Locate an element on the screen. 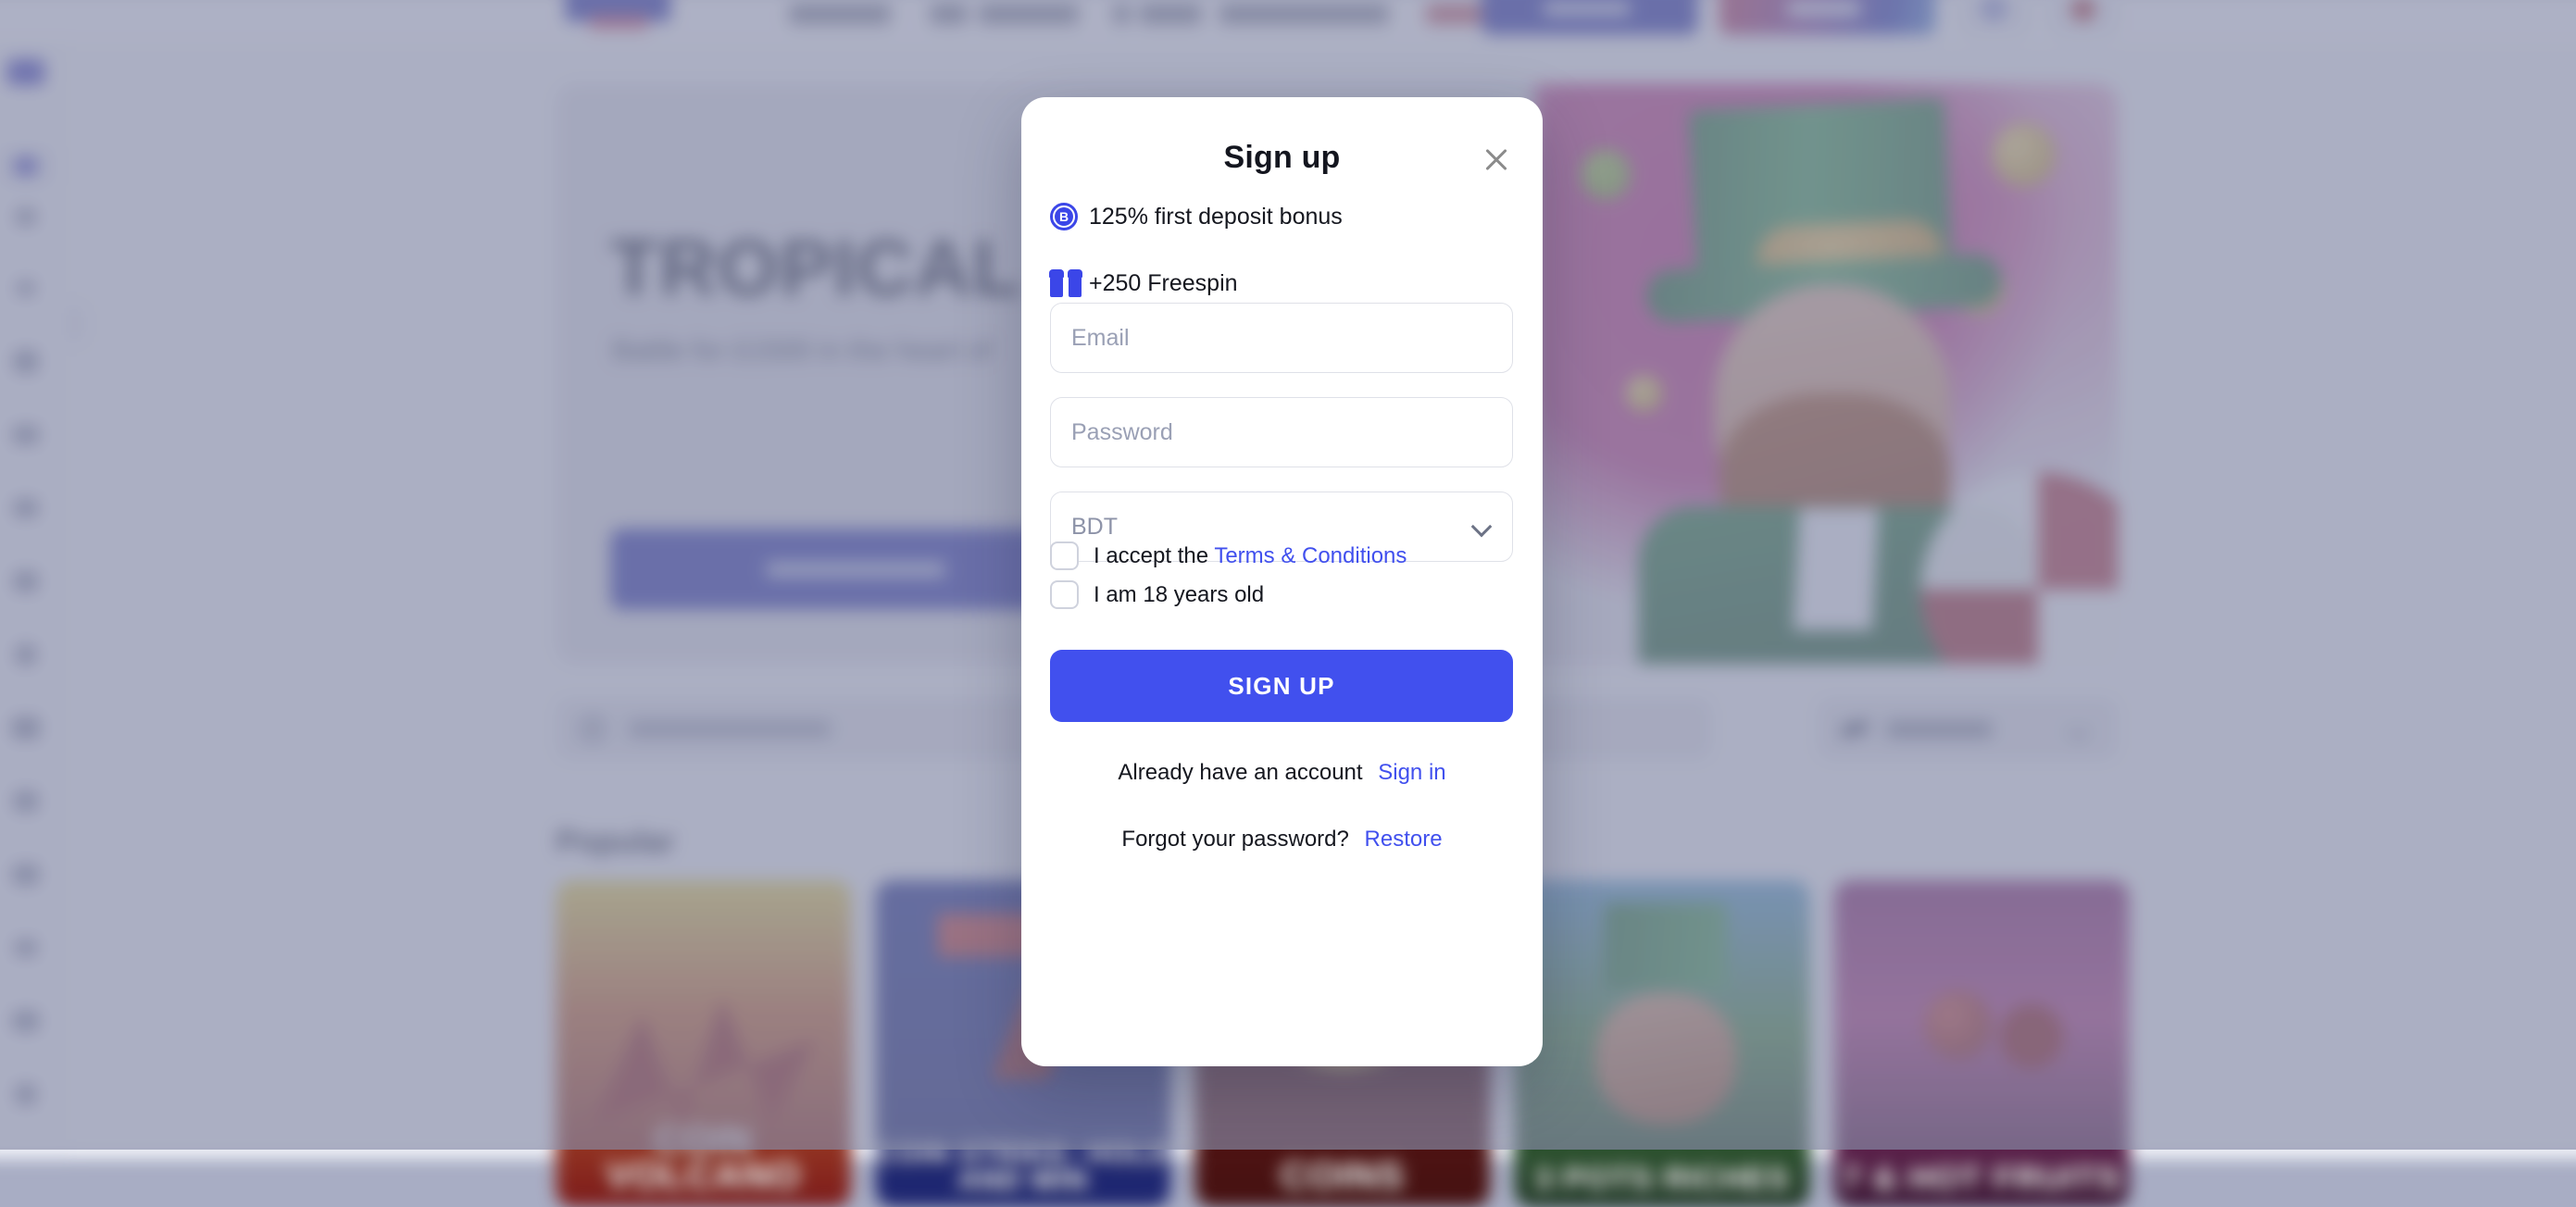 The width and height of the screenshot is (2576, 1207). bonus-badge-icon: B is located at coordinates (1069, 216).